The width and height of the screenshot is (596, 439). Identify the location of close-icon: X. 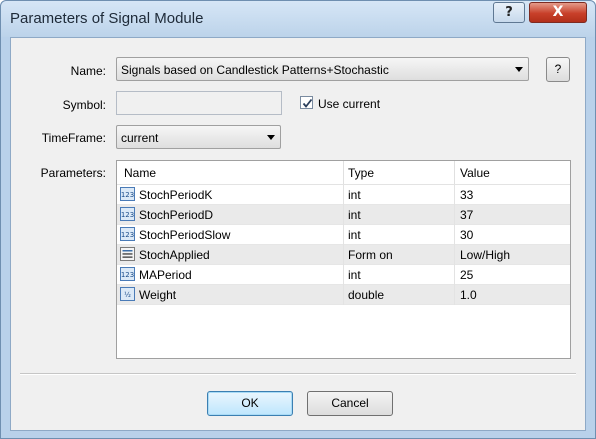
(558, 12).